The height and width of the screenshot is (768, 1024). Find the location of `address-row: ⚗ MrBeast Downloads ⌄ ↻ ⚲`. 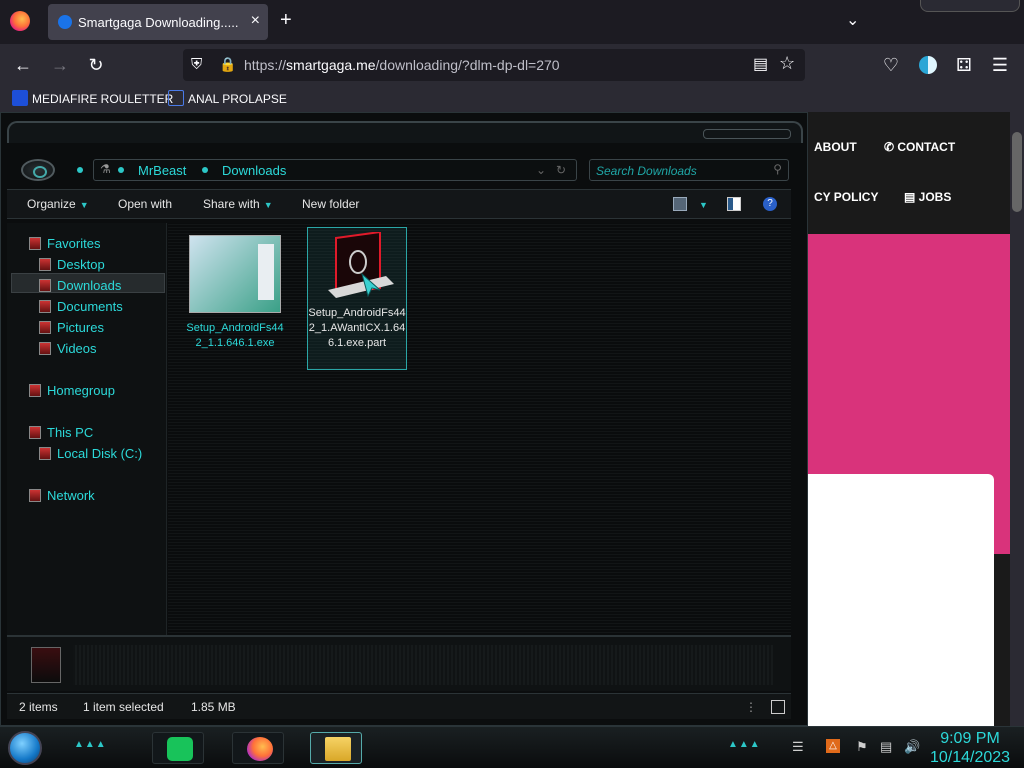

address-row: ⚗ MrBeast Downloads ⌄ ↻ ⚲ is located at coordinates (405, 170).